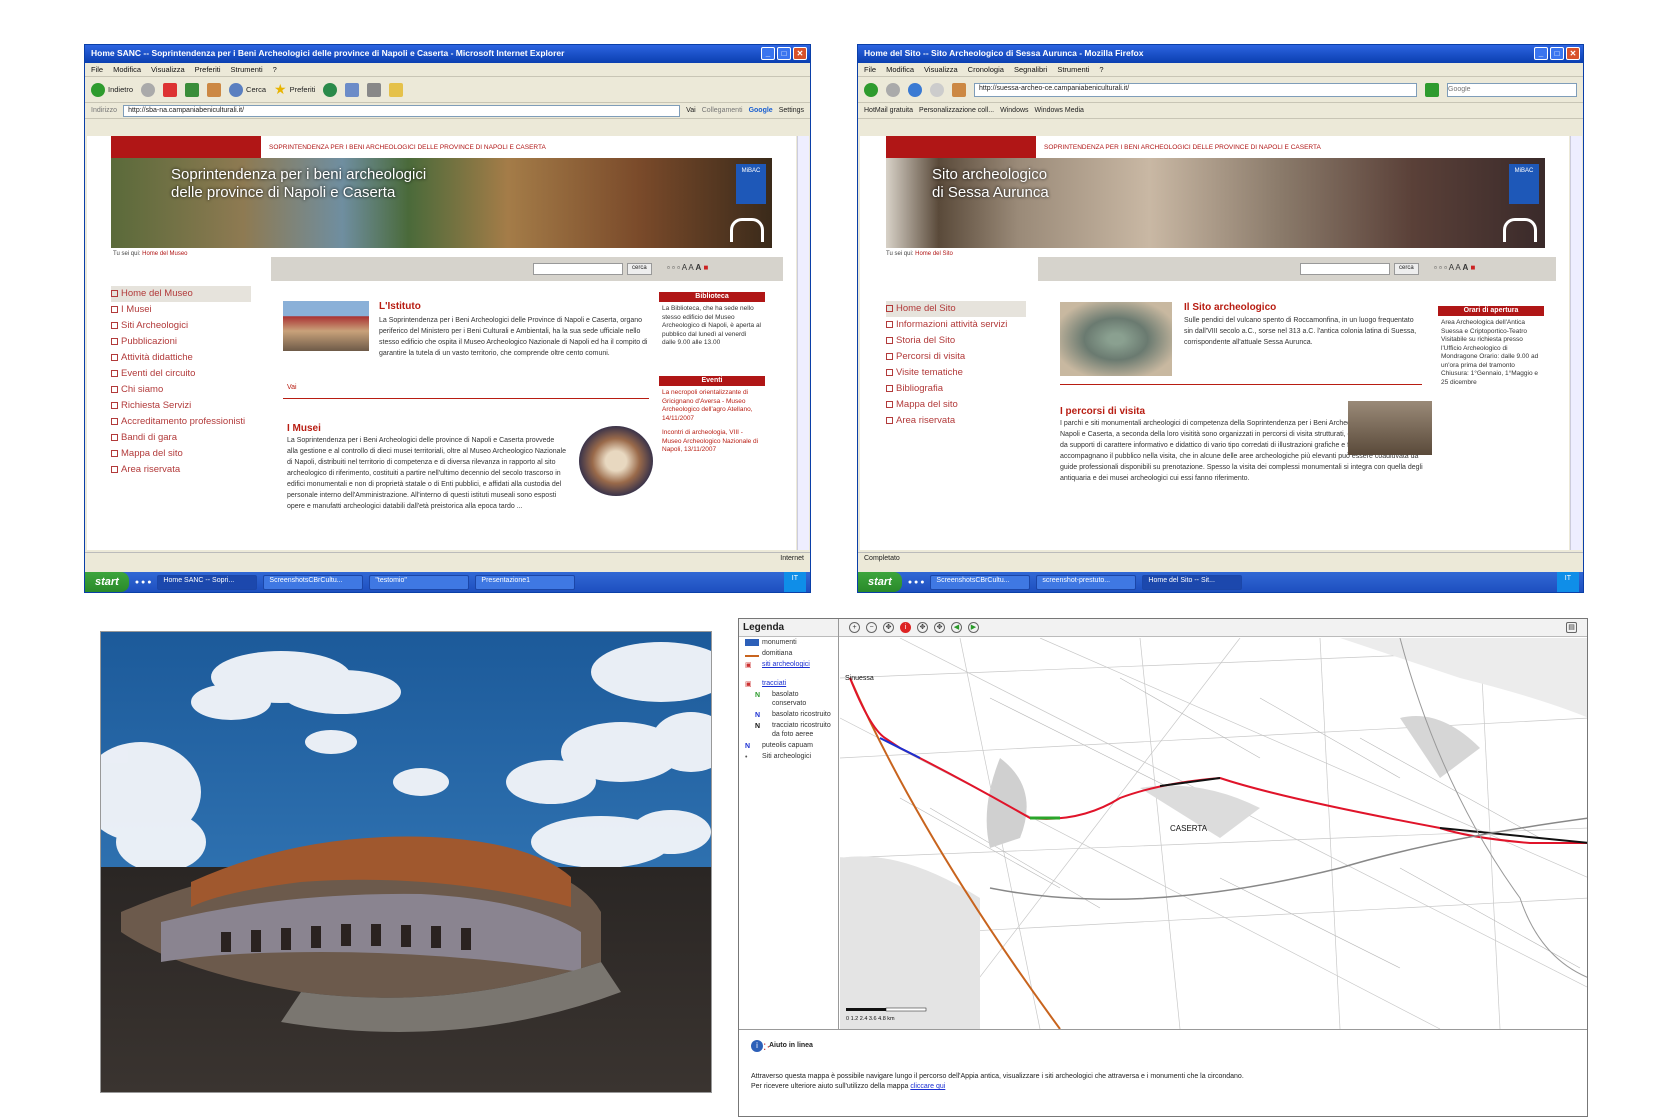 The width and height of the screenshot is (1673, 1117). I want to click on help-link: cliccare qui, so click(927, 1086).